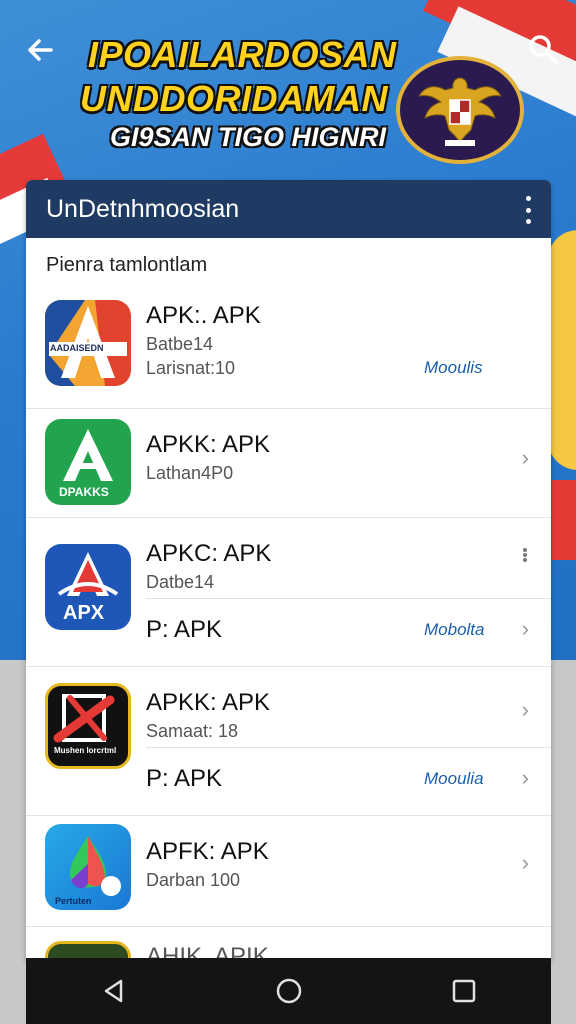  What do you see at coordinates (288, 463) in the screenshot?
I see `list-item: DPAKKS APKK: APK Lathan4P0 ›` at bounding box center [288, 463].